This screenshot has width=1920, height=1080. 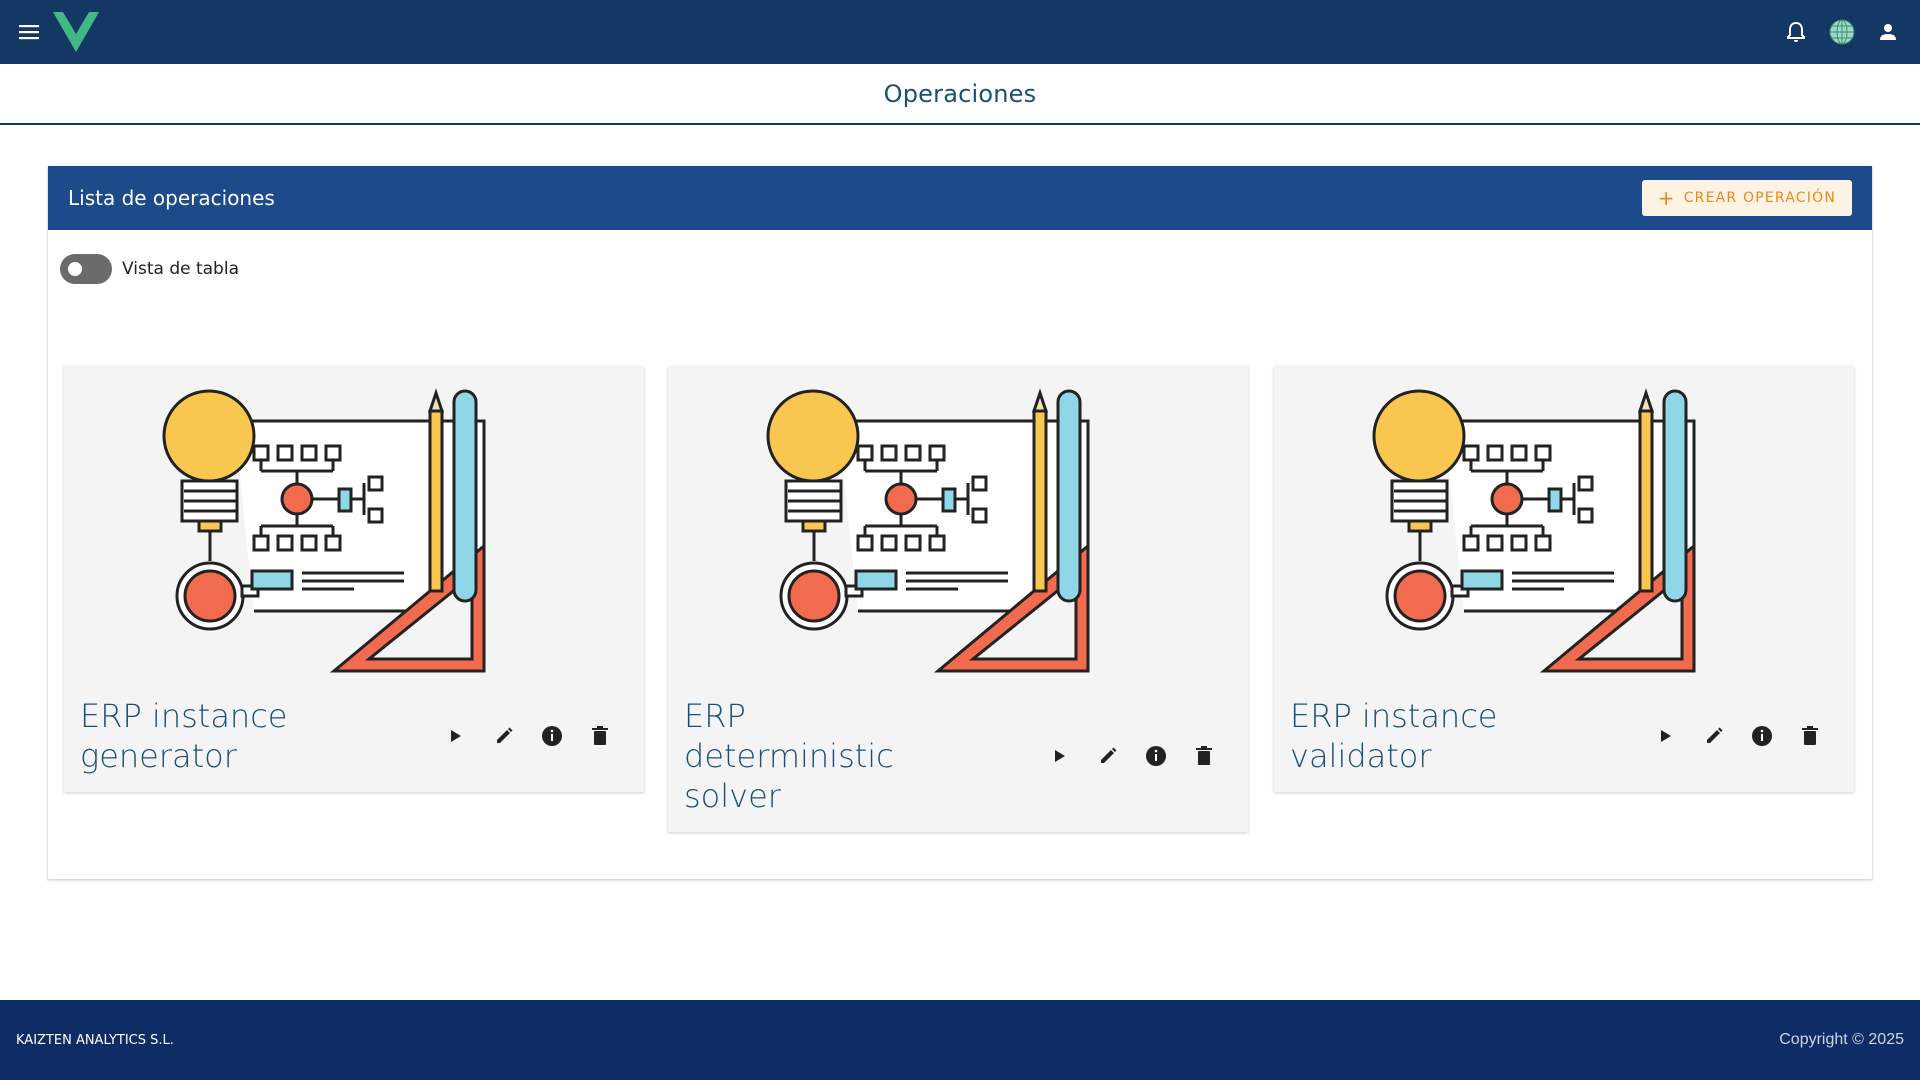 I want to click on company-name: KAIZTEN ANALYTICS S.L., so click(x=95, y=1040).